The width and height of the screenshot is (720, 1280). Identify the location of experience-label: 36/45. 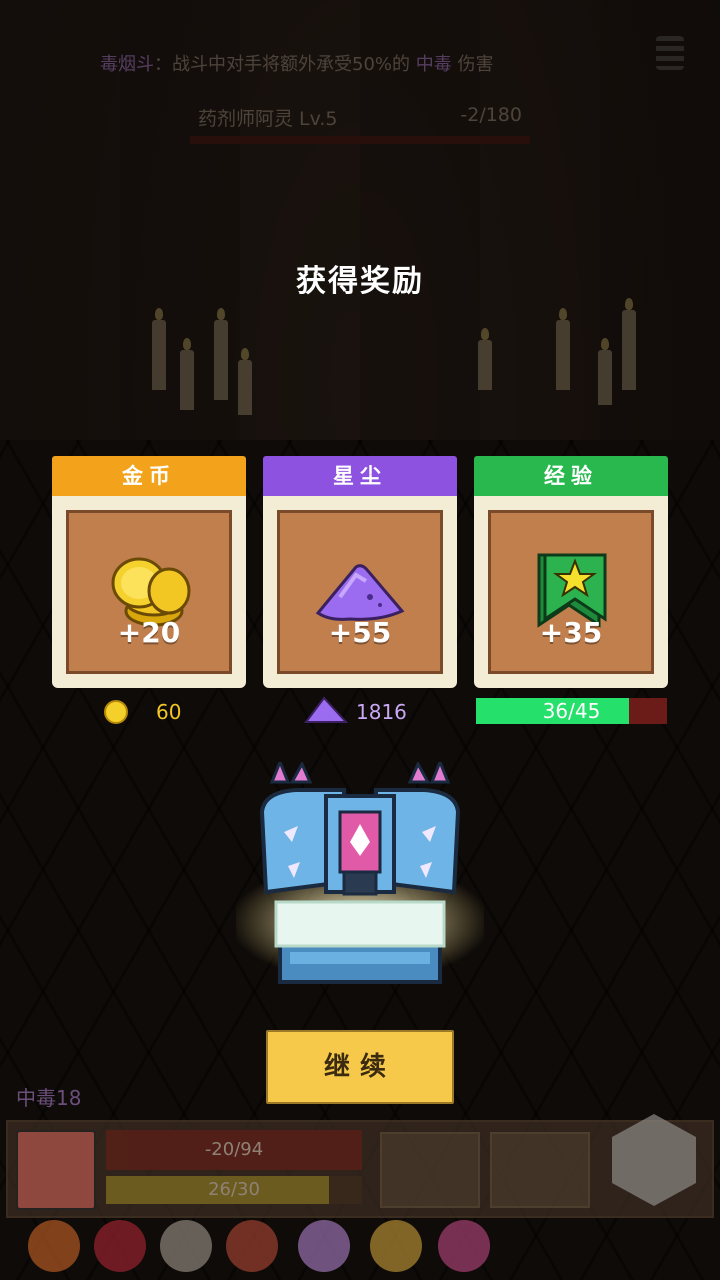
(571, 711).